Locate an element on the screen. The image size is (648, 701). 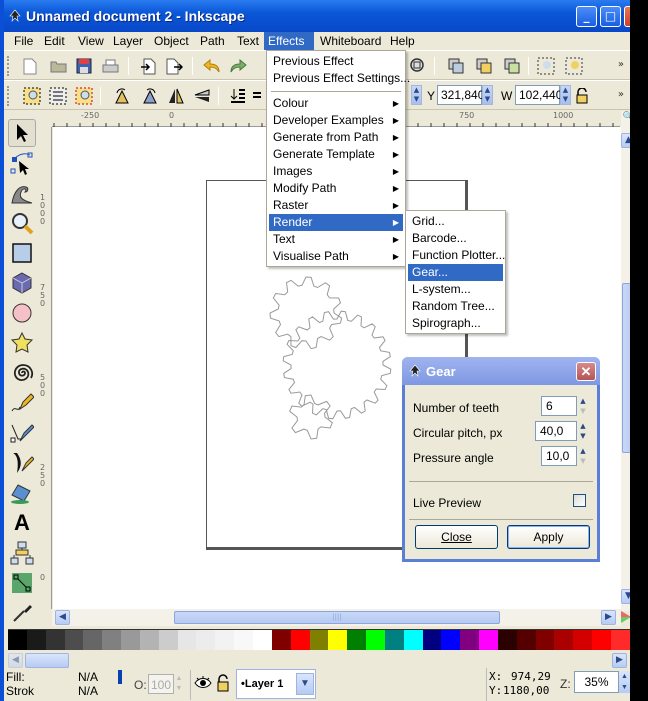
toolbar-overflow-icon: » is located at coordinates (621, 64).